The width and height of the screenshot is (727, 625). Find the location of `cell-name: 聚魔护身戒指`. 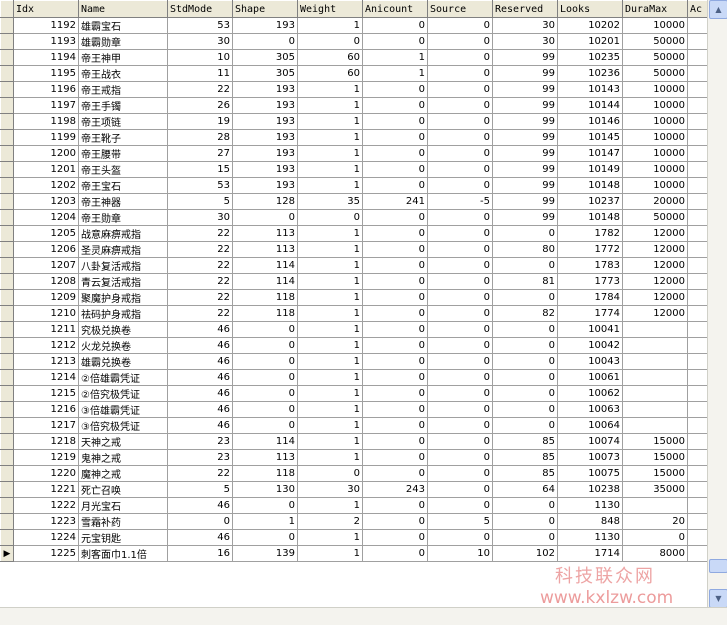

cell-name: 聚魔护身戒指 is located at coordinates (123, 297).